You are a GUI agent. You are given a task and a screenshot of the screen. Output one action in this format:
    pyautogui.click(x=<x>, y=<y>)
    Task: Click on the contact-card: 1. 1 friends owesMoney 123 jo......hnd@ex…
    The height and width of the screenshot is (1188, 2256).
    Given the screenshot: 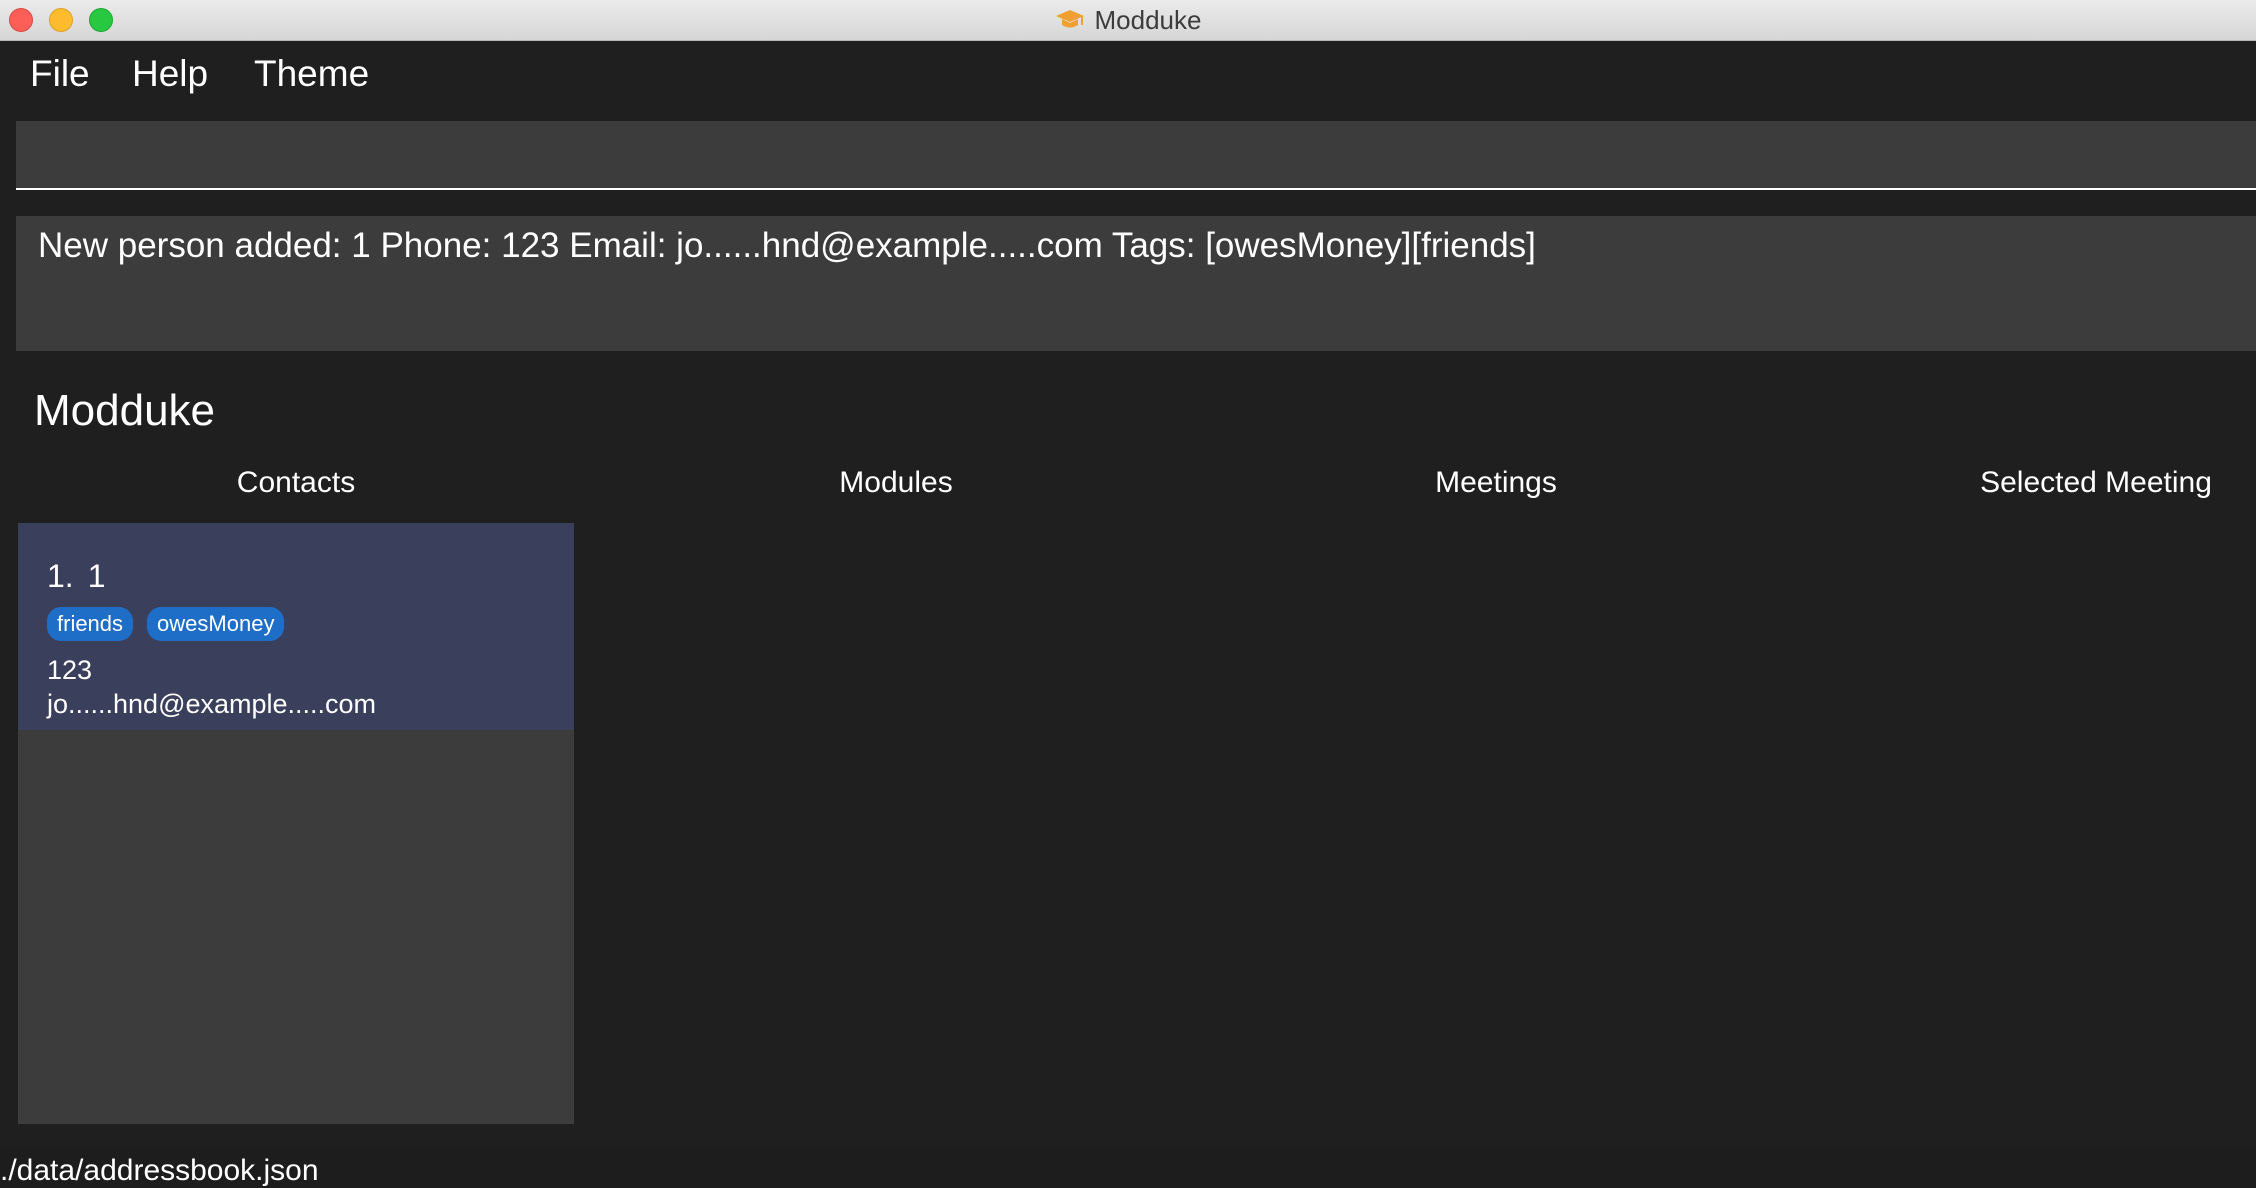 What is the action you would take?
    pyautogui.click(x=296, y=626)
    